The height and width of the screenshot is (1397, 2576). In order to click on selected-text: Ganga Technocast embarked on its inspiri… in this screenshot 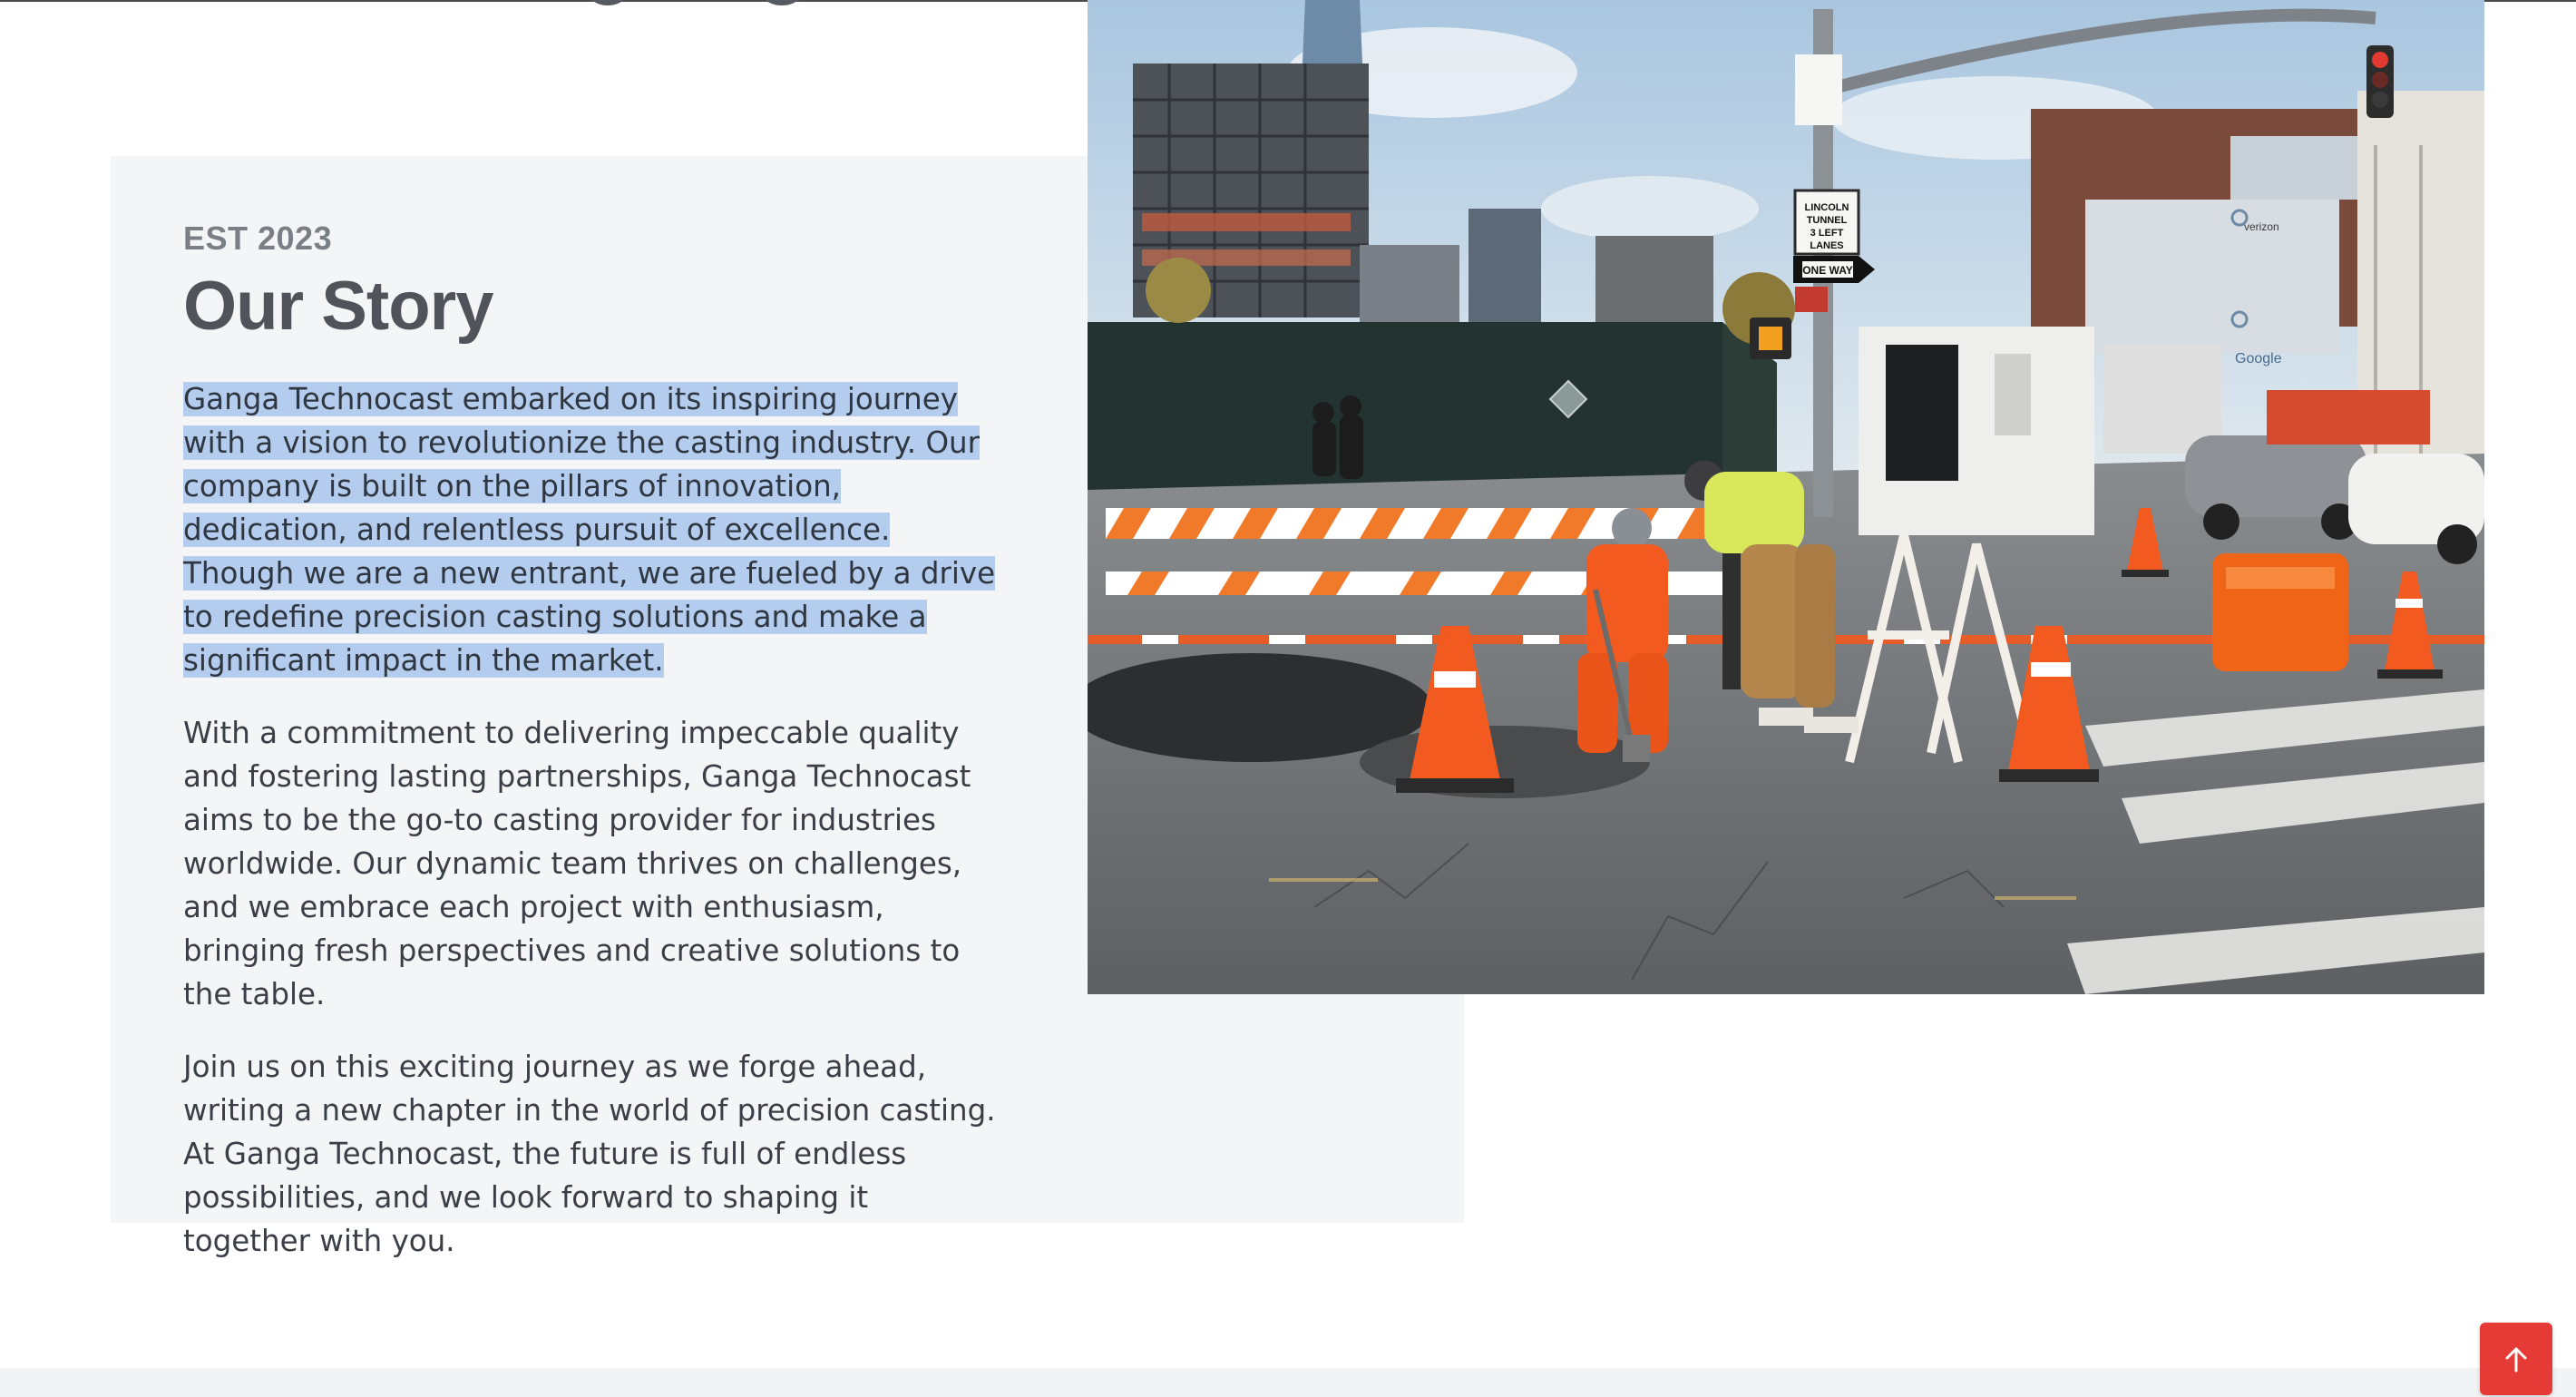, I will do `click(589, 530)`.